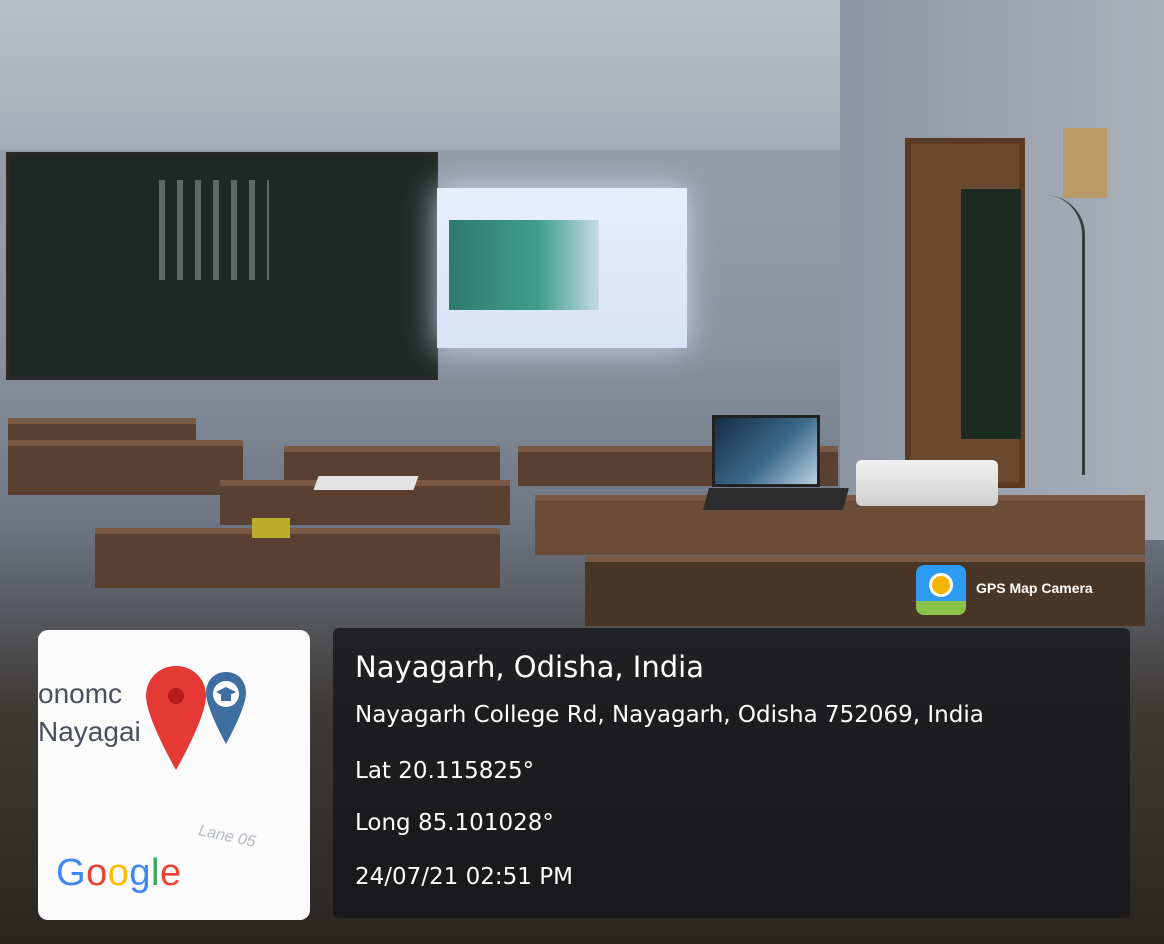 This screenshot has width=1164, height=944. I want to click on longitude: Long 85.101028°, so click(454, 823).